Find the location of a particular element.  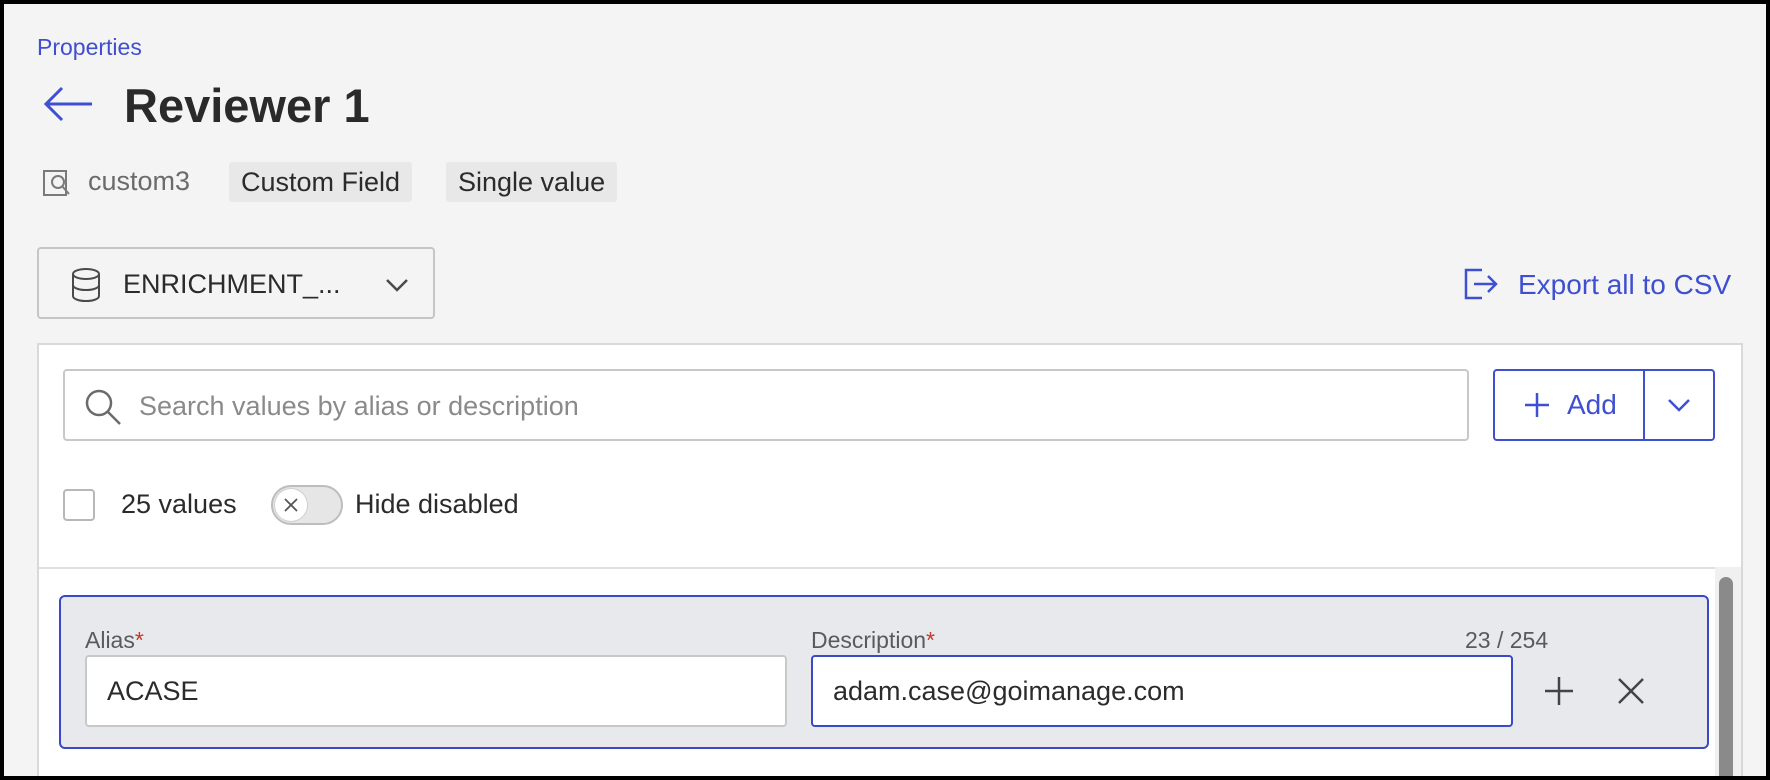

remove-row-button is located at coordinates (1631, 691).